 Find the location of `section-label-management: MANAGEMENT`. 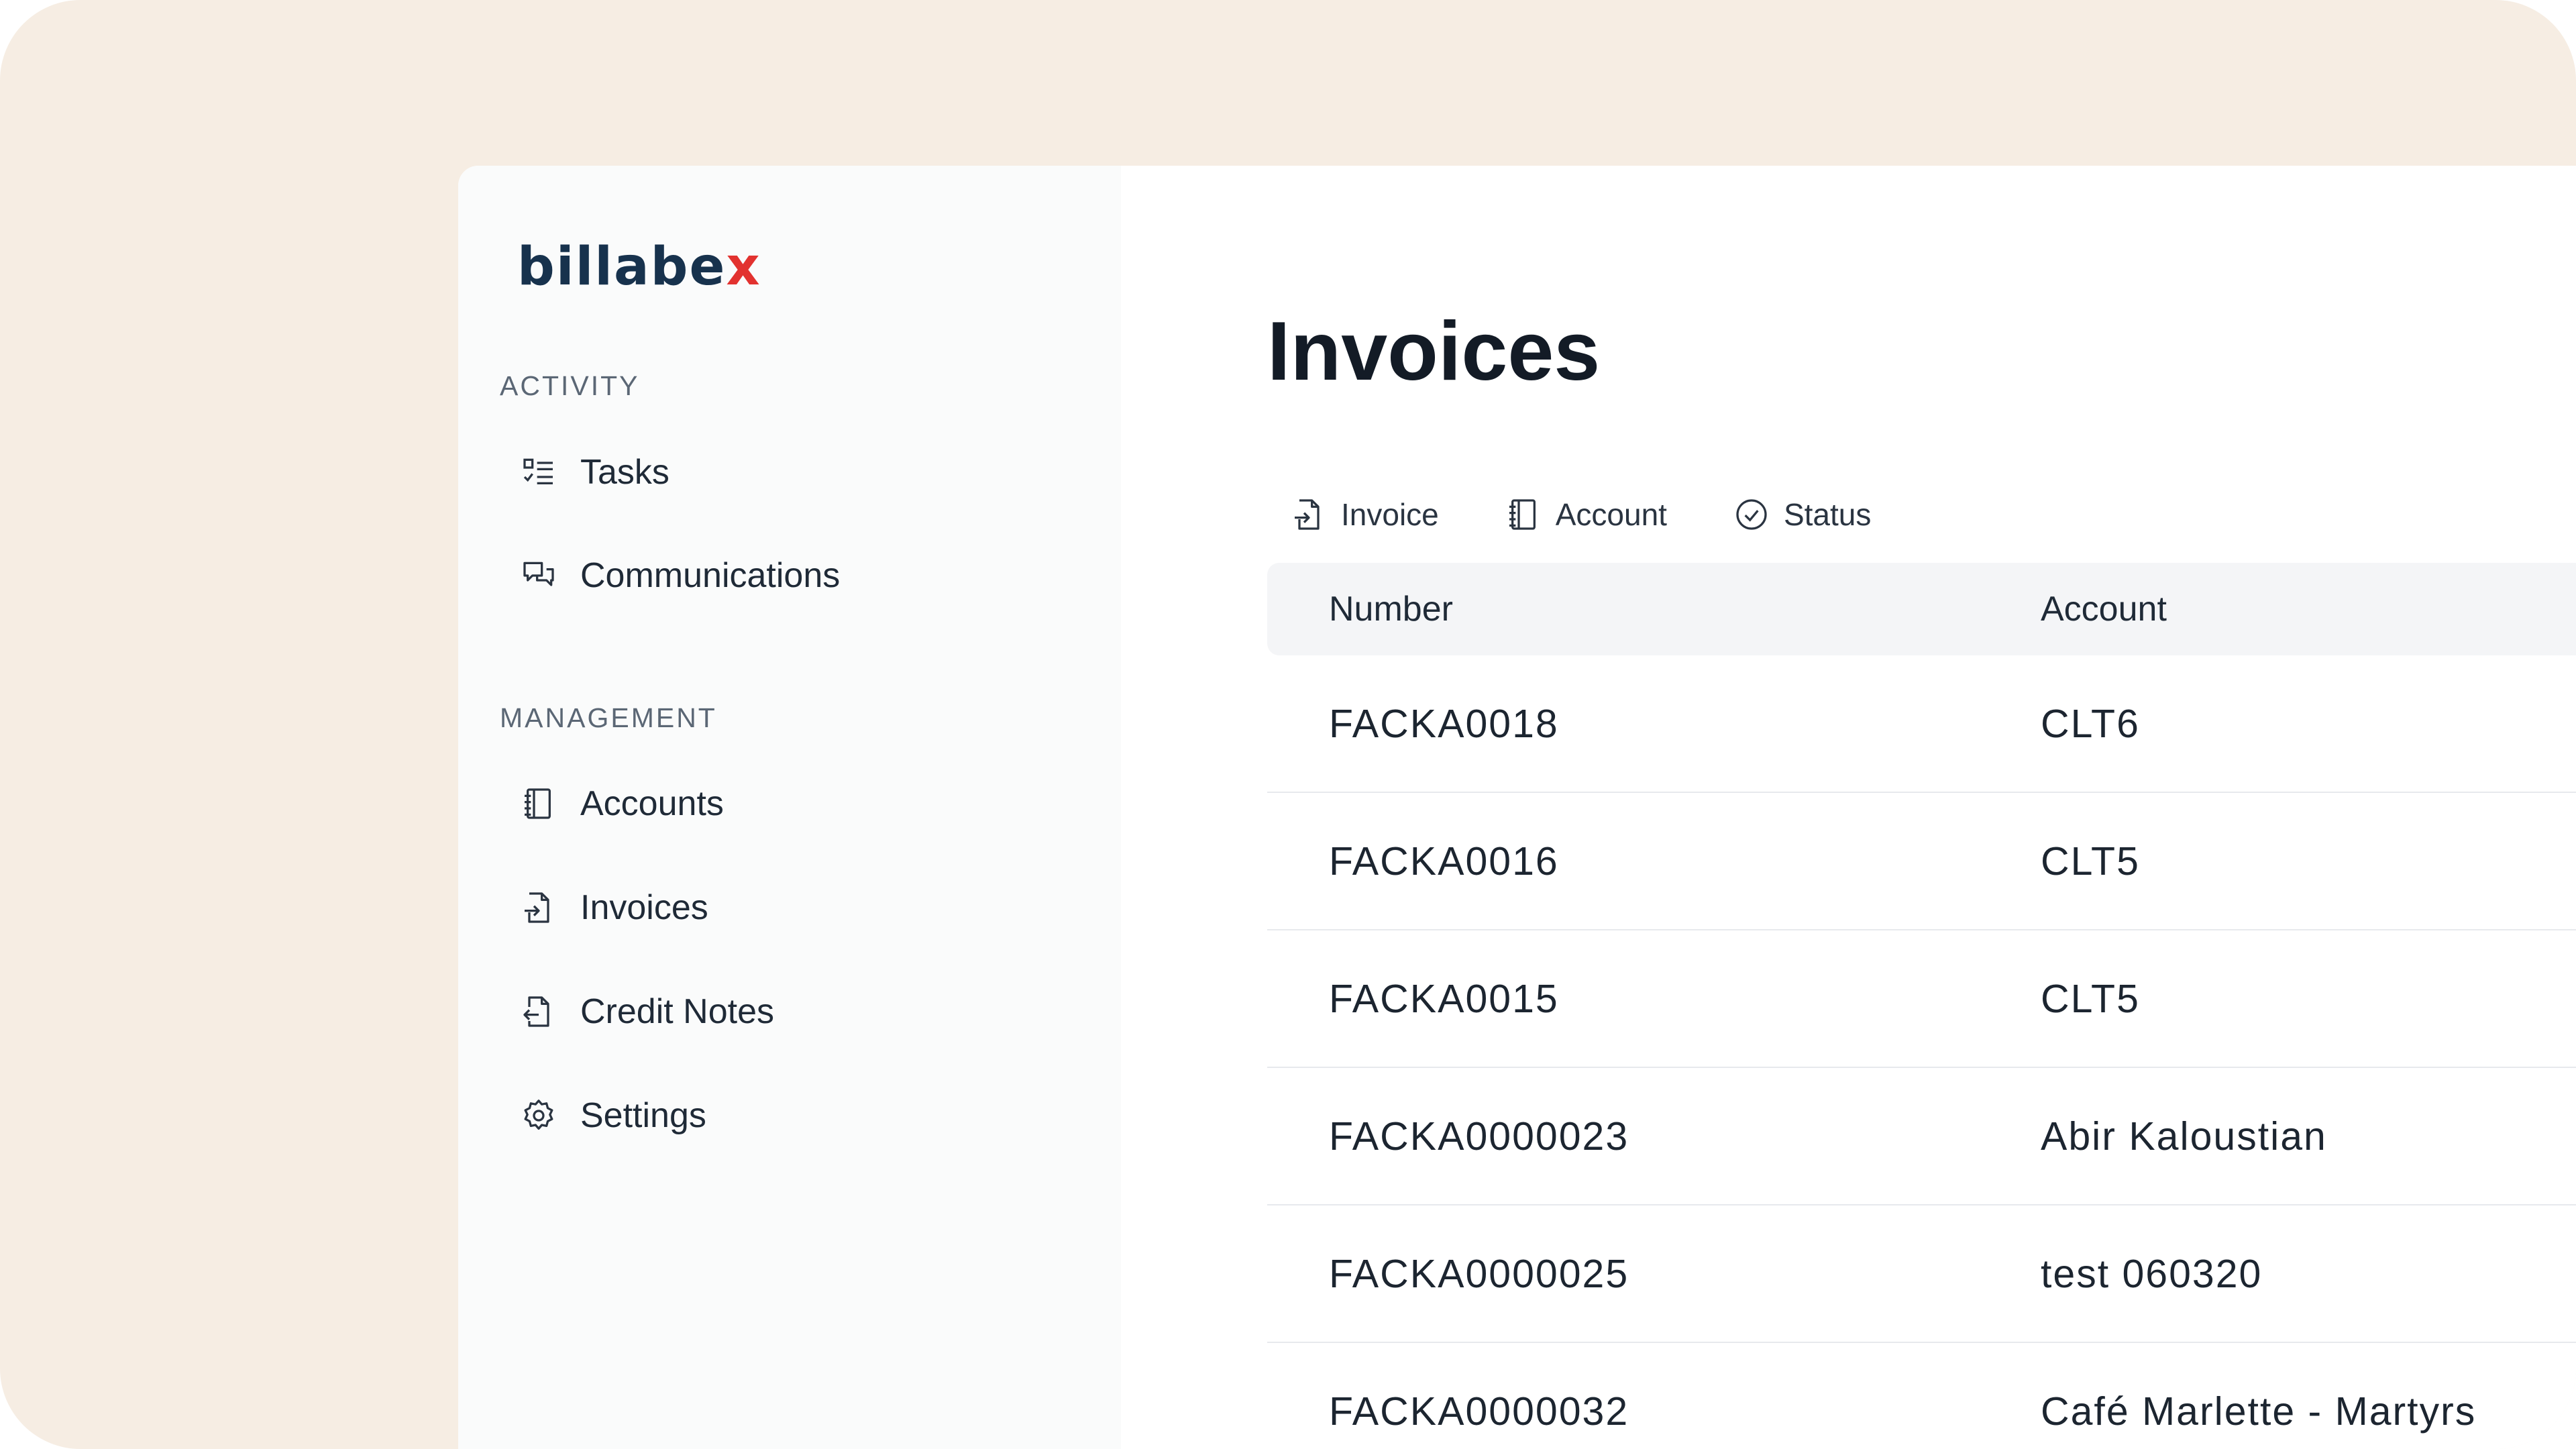

section-label-management: MANAGEMENT is located at coordinates (608, 718).